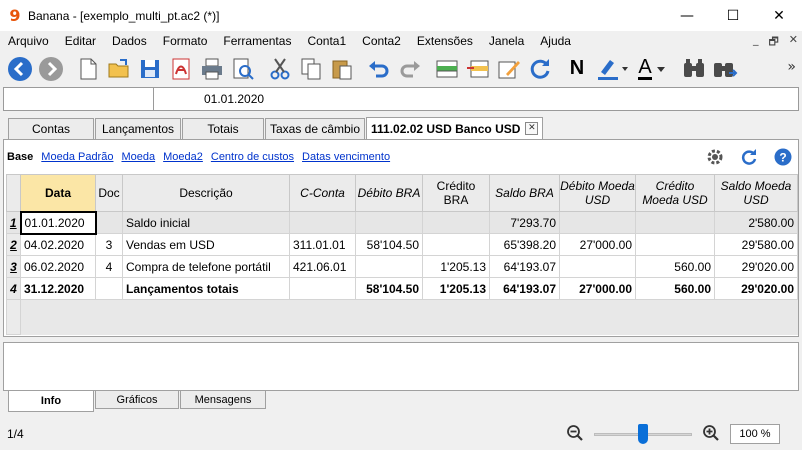 Image resolution: width=802 pixels, height=450 pixels. I want to click on header-credito-moeda-usd: Crédito Moeda USD, so click(675, 193).